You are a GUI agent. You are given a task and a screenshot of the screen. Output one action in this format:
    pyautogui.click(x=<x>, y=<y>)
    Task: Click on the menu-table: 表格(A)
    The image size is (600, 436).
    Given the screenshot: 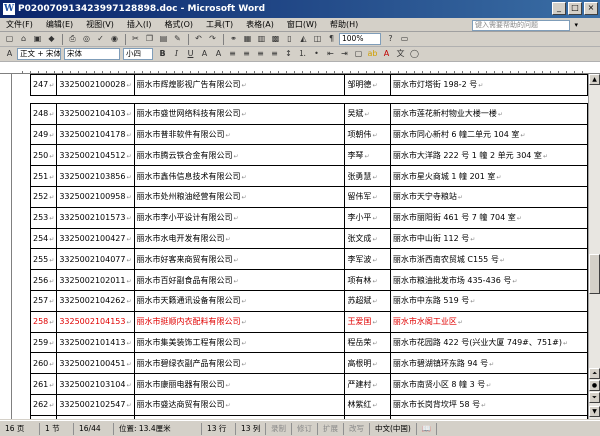 What is the action you would take?
    pyautogui.click(x=260, y=24)
    